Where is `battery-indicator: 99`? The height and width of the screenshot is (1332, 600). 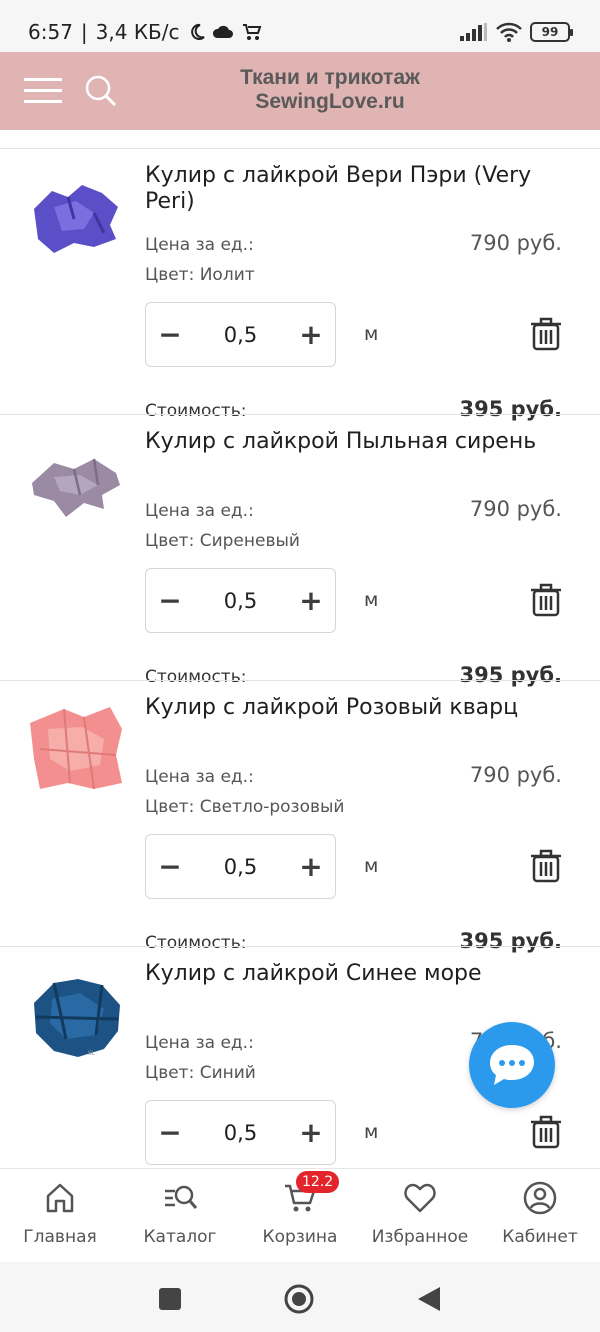 battery-indicator: 99 is located at coordinates (551, 32).